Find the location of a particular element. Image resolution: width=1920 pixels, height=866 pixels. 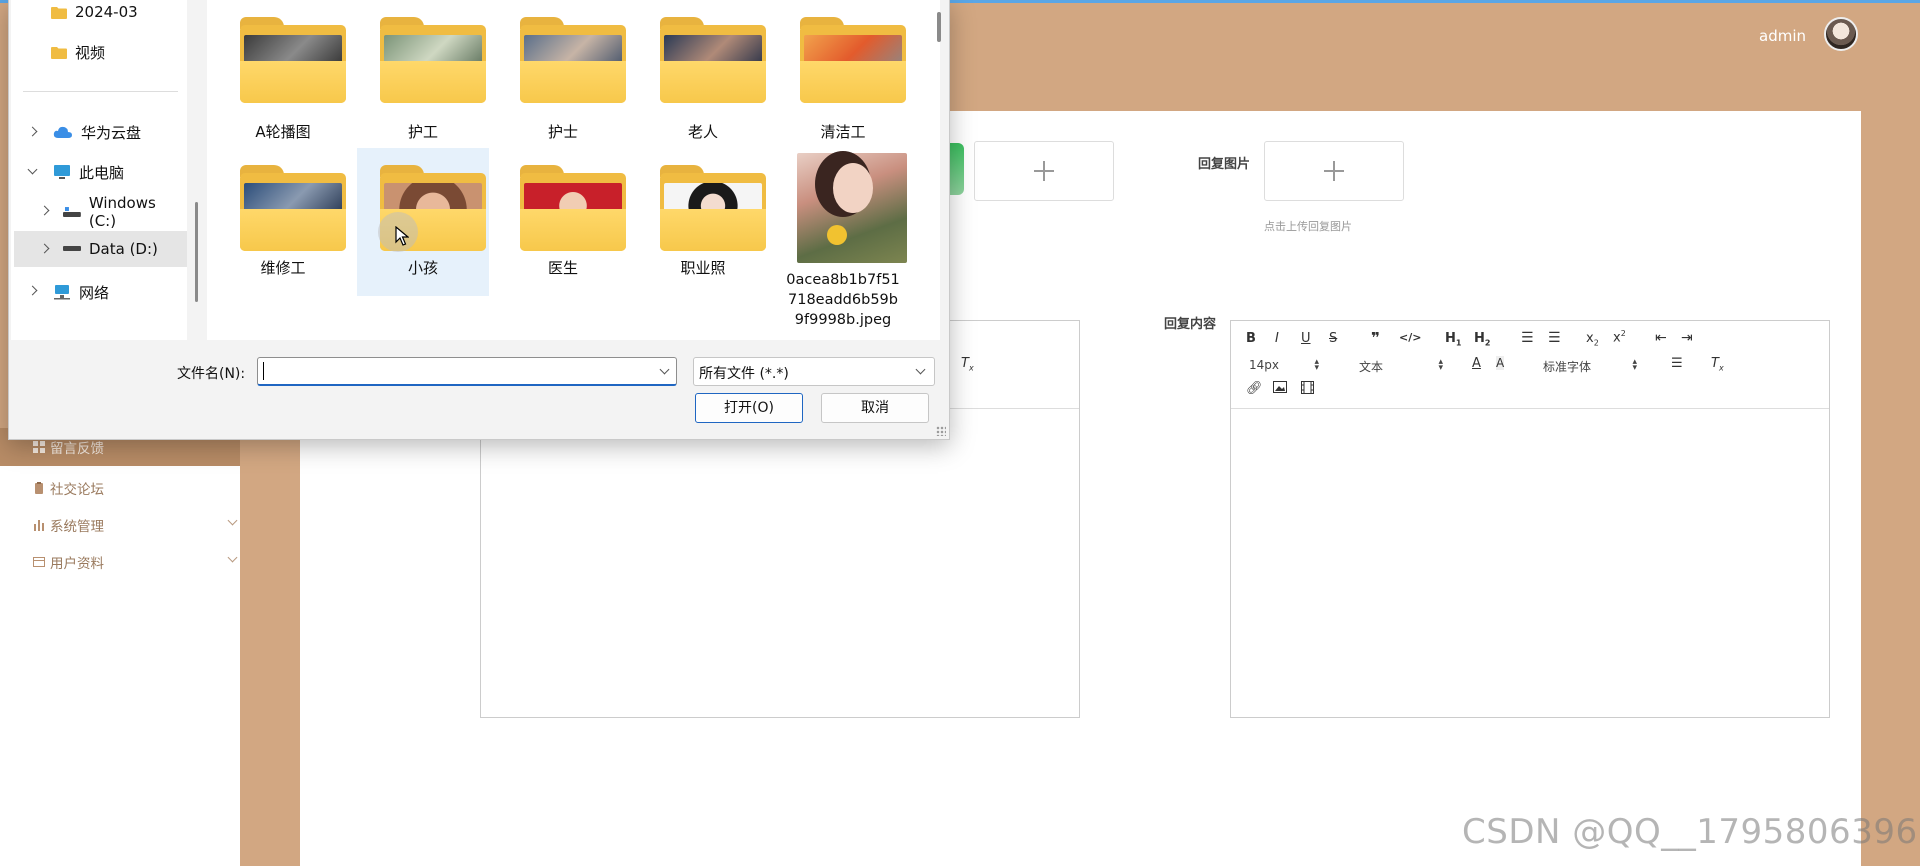

file-list-scrollbar is located at coordinates (939, 27).